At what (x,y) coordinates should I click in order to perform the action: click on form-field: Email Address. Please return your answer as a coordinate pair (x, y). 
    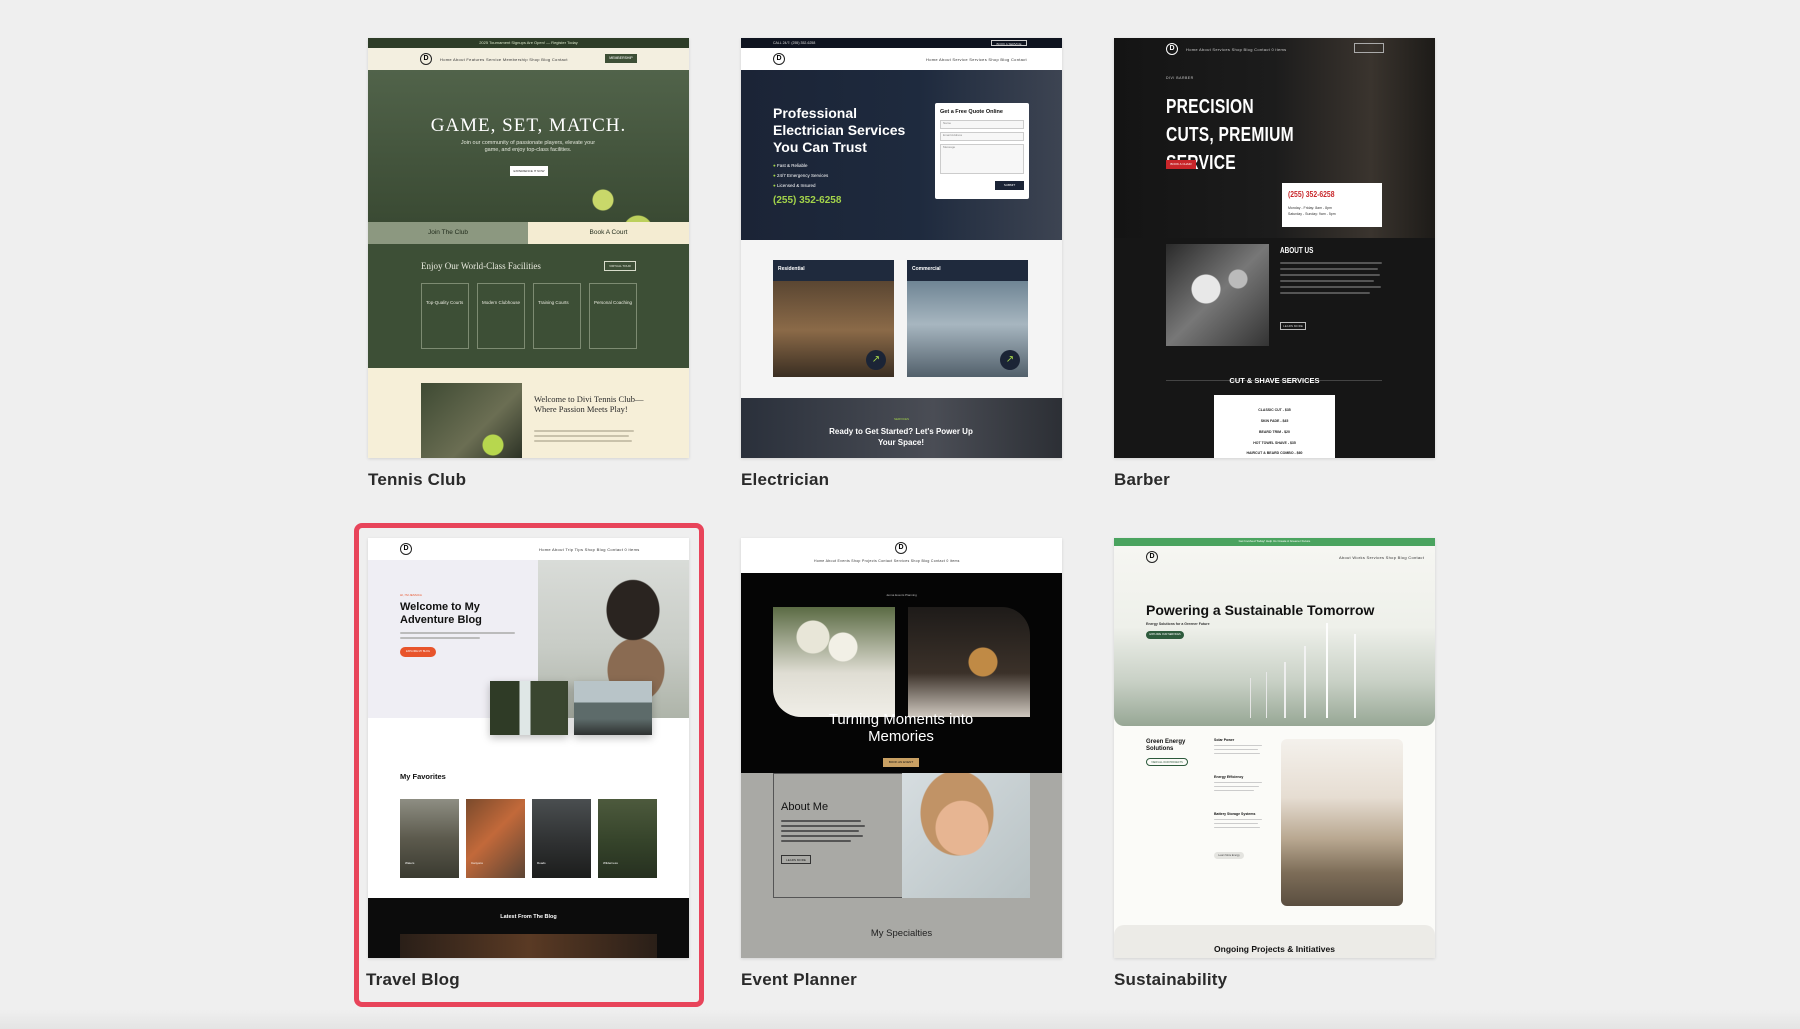
    Looking at the image, I should click on (982, 136).